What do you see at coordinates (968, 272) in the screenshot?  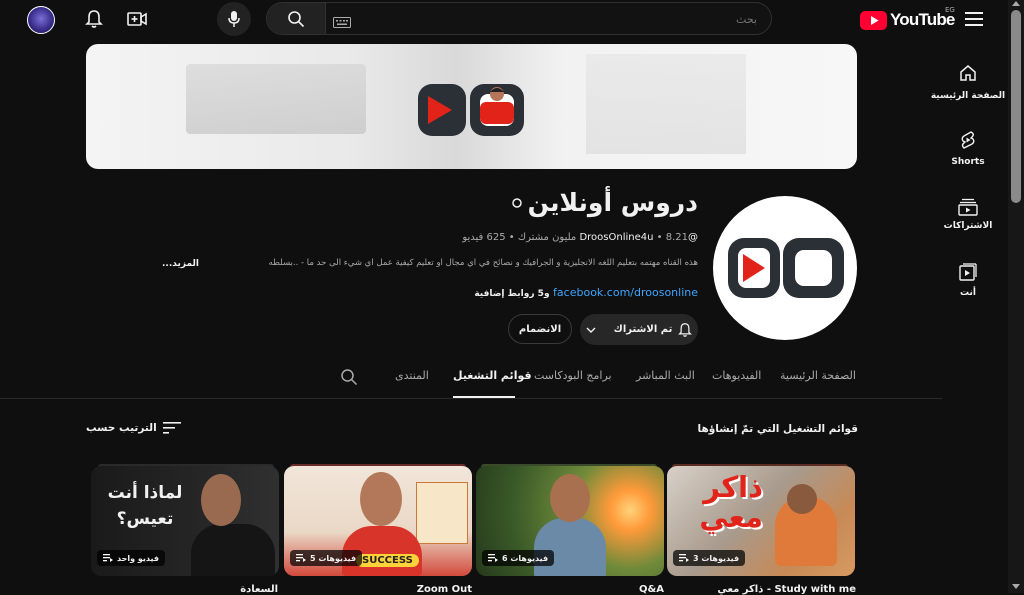 I see `you-icon` at bounding box center [968, 272].